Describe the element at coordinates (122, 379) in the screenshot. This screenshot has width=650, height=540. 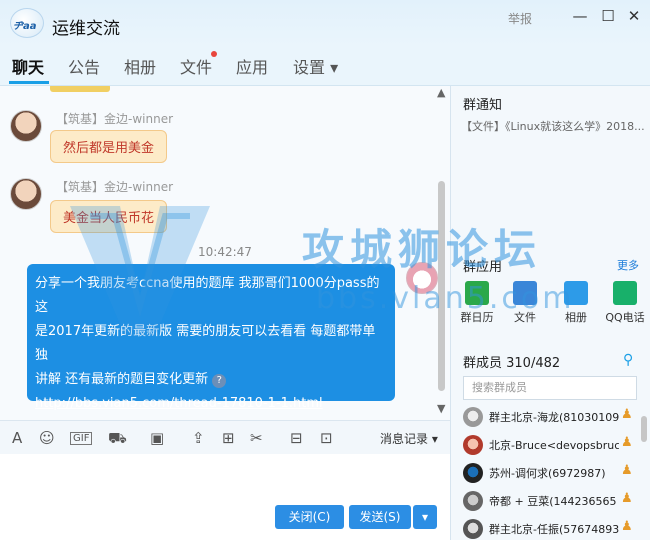
I see `shared-text-line-3: 讲解 还有最新的题目变化更新` at that location.